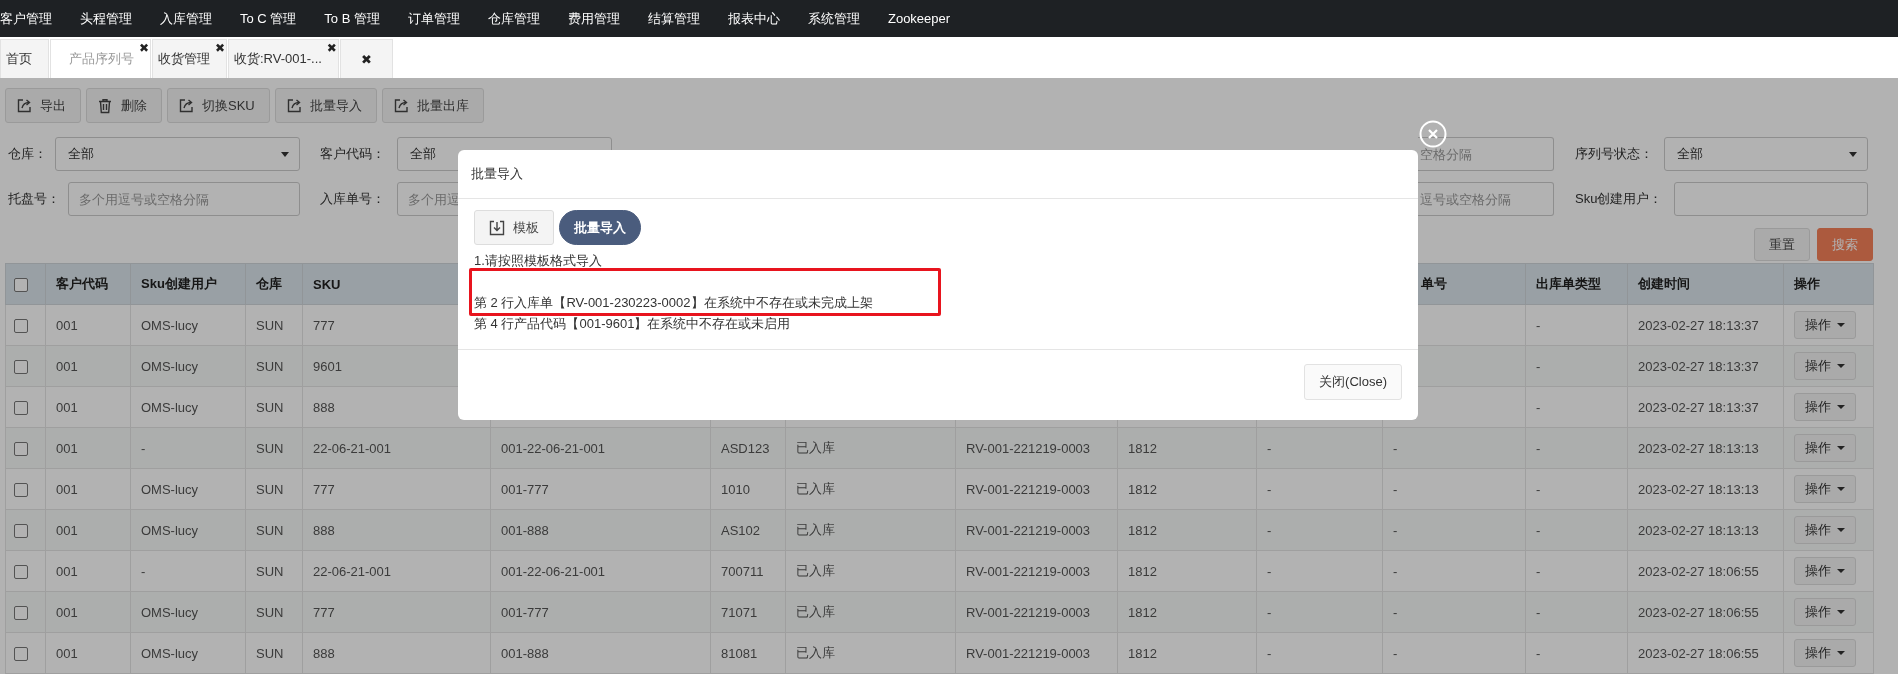  What do you see at coordinates (741, 530) in the screenshot?
I see `table-cell: AS102` at bounding box center [741, 530].